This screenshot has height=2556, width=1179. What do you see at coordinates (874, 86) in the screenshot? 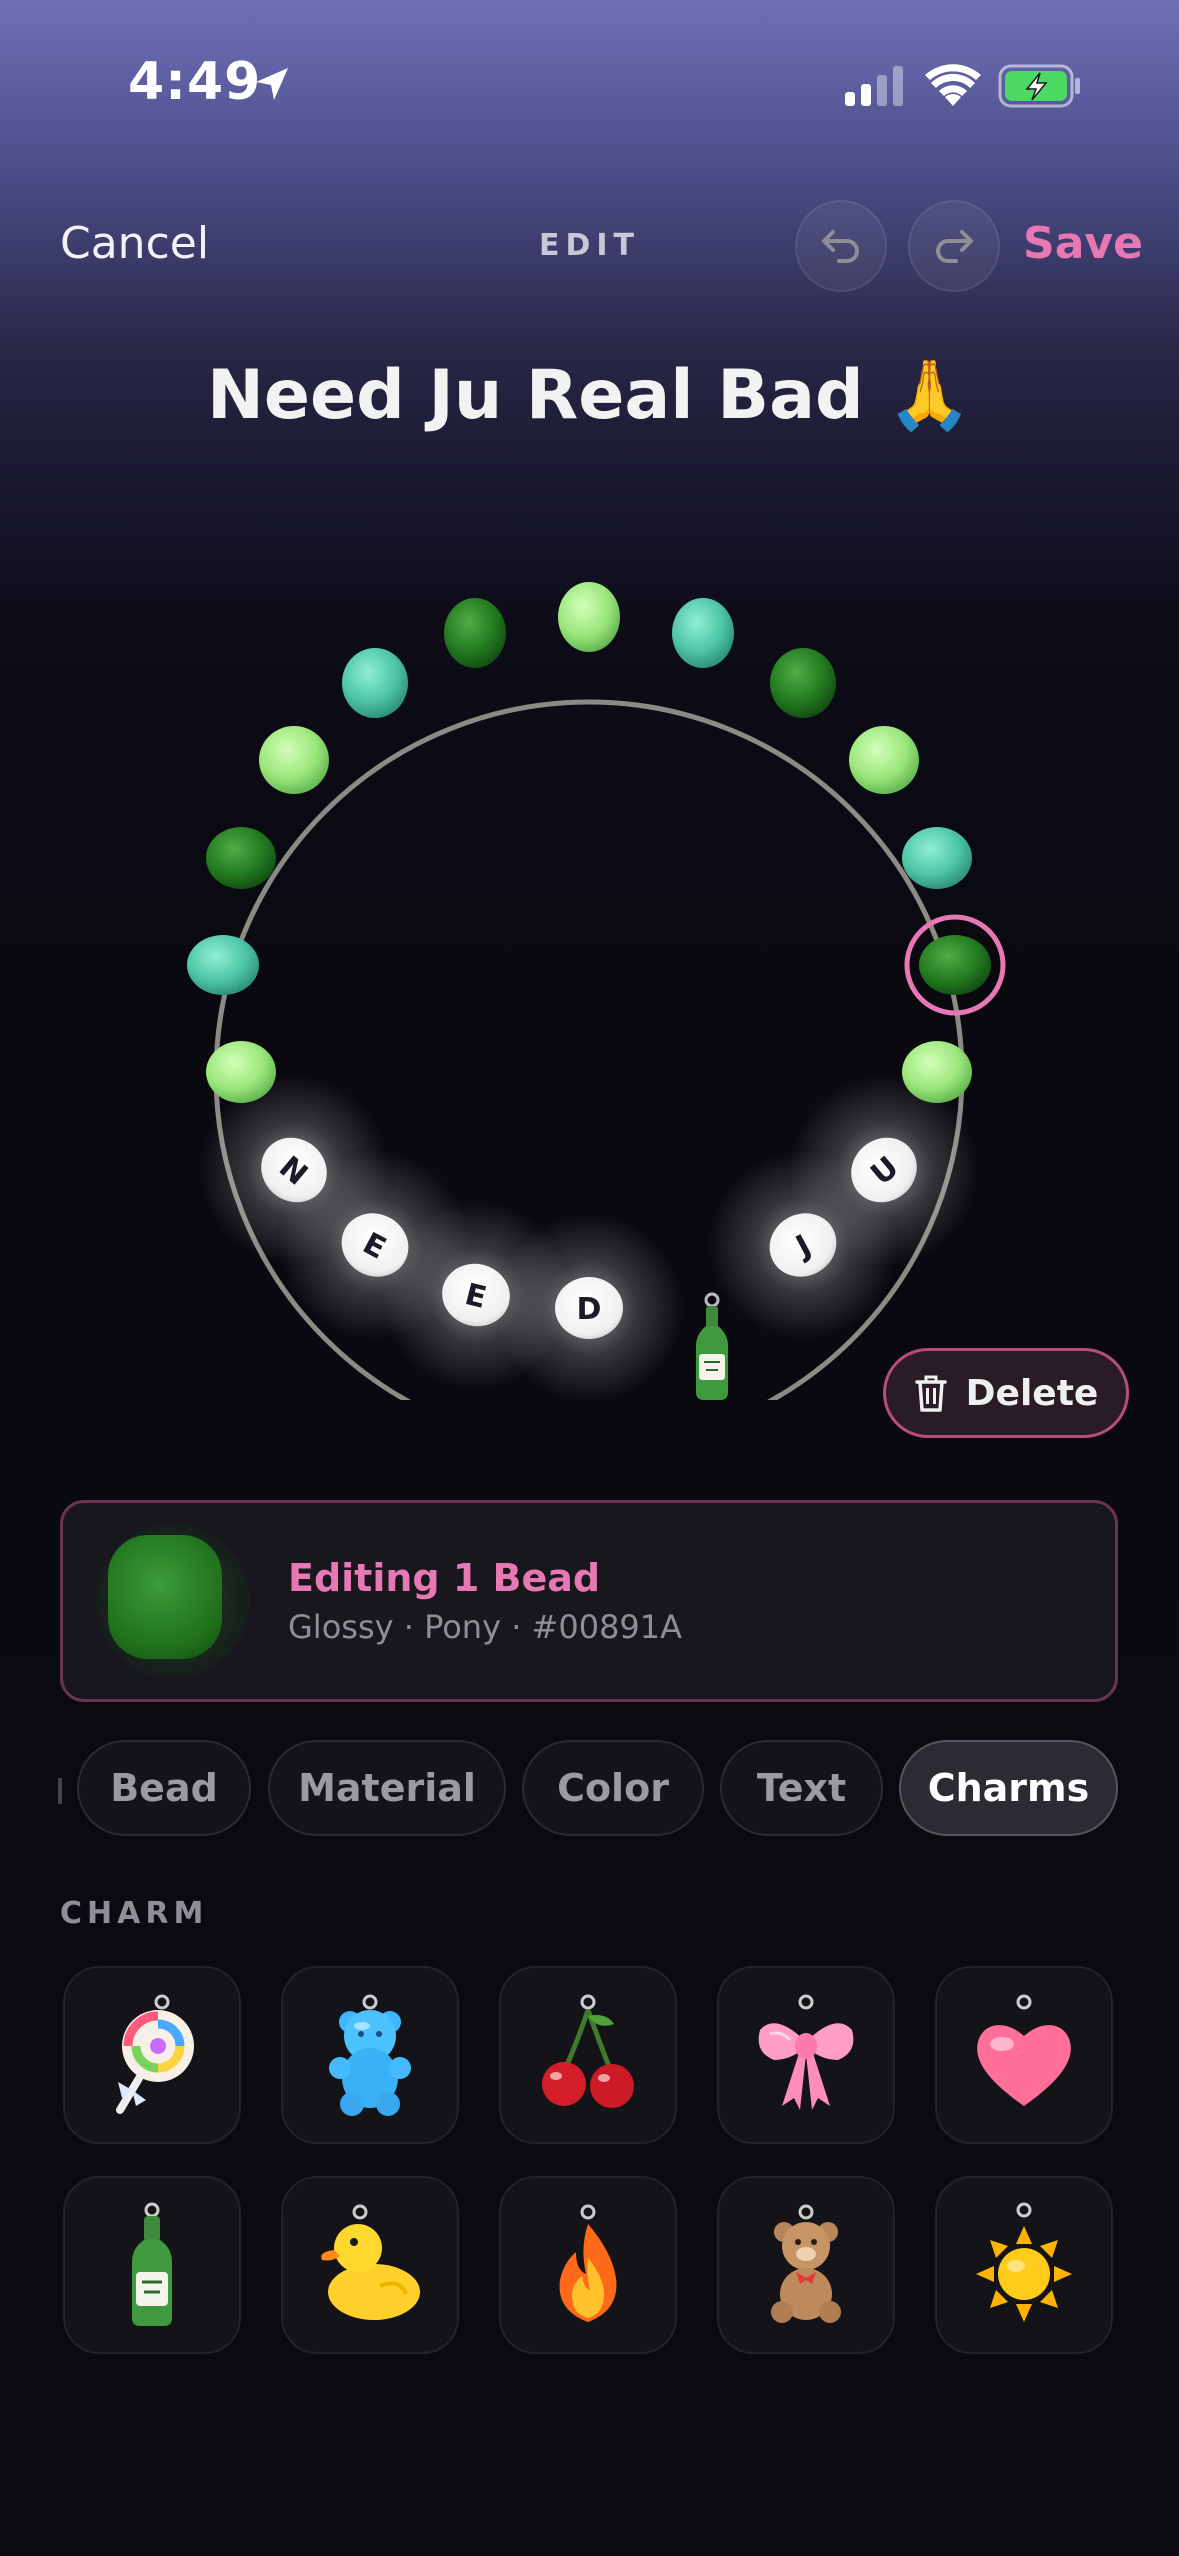
I see `cellular-signal-icon` at bounding box center [874, 86].